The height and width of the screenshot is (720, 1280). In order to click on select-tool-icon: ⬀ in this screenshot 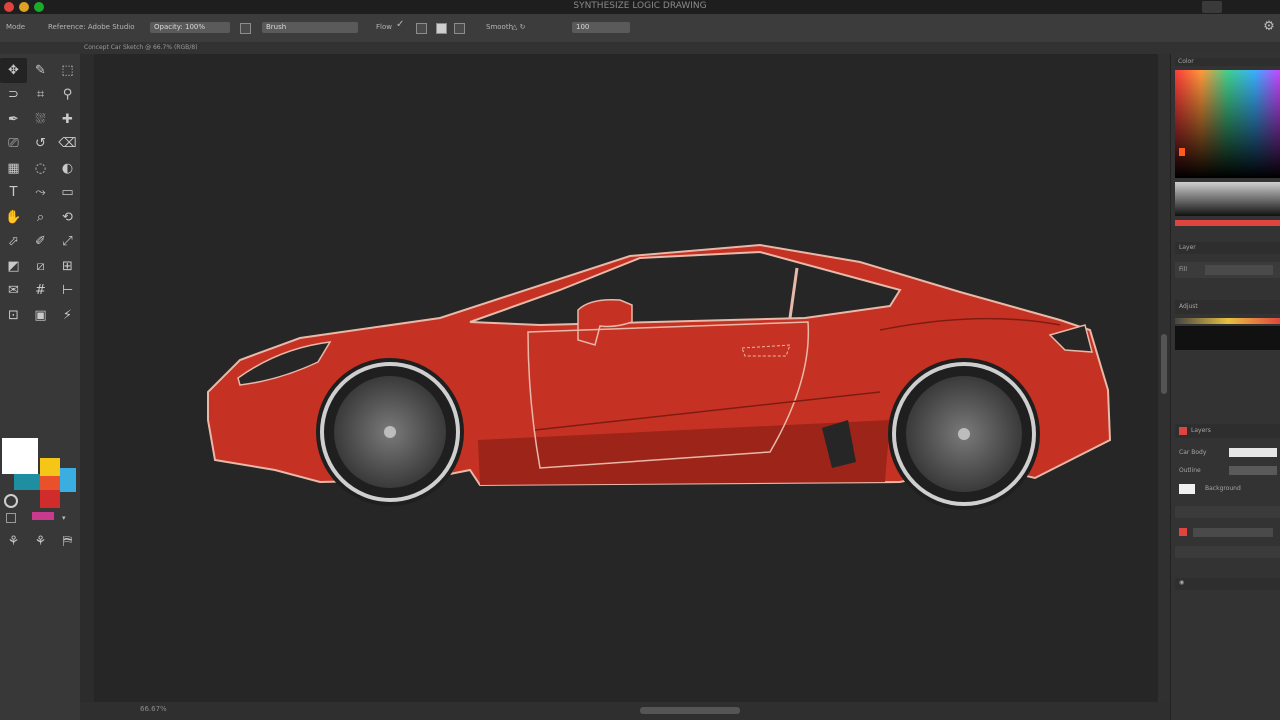, I will do `click(13, 242)`.